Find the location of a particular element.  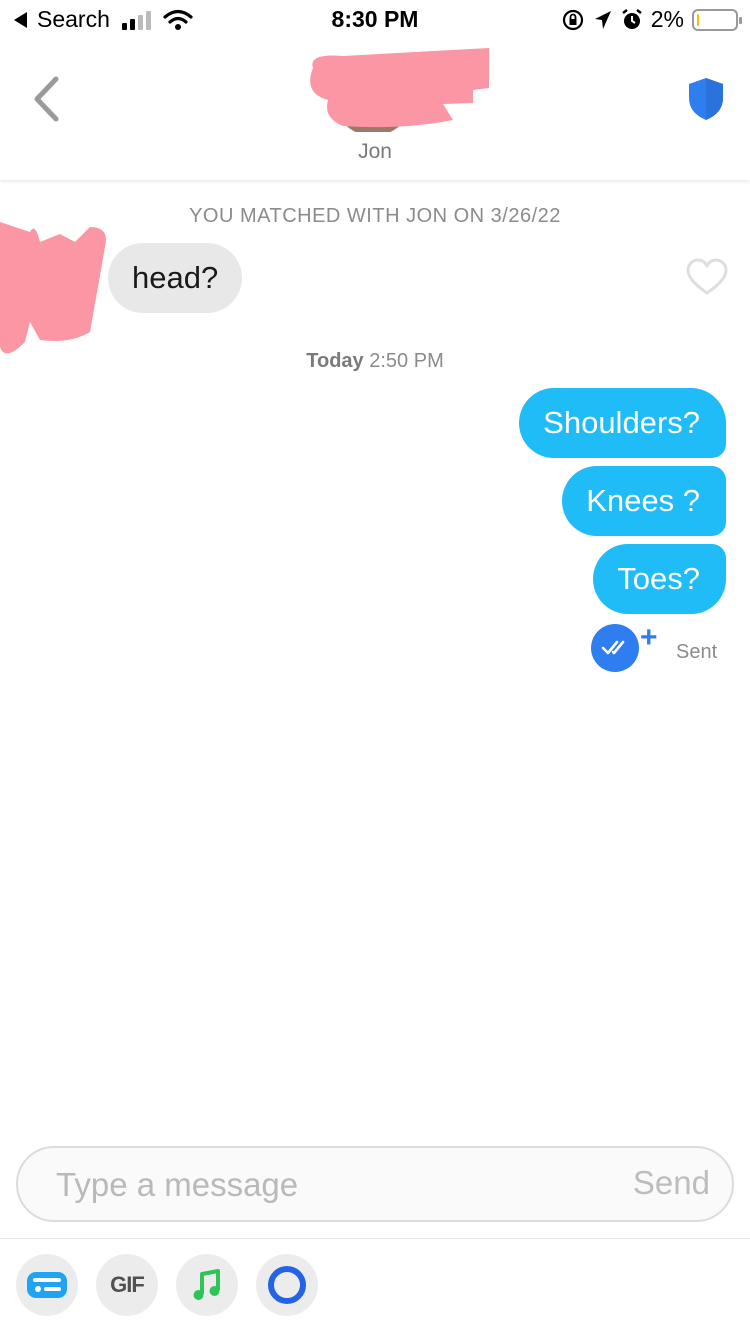

battery-level-fill is located at coordinates (698, 19).